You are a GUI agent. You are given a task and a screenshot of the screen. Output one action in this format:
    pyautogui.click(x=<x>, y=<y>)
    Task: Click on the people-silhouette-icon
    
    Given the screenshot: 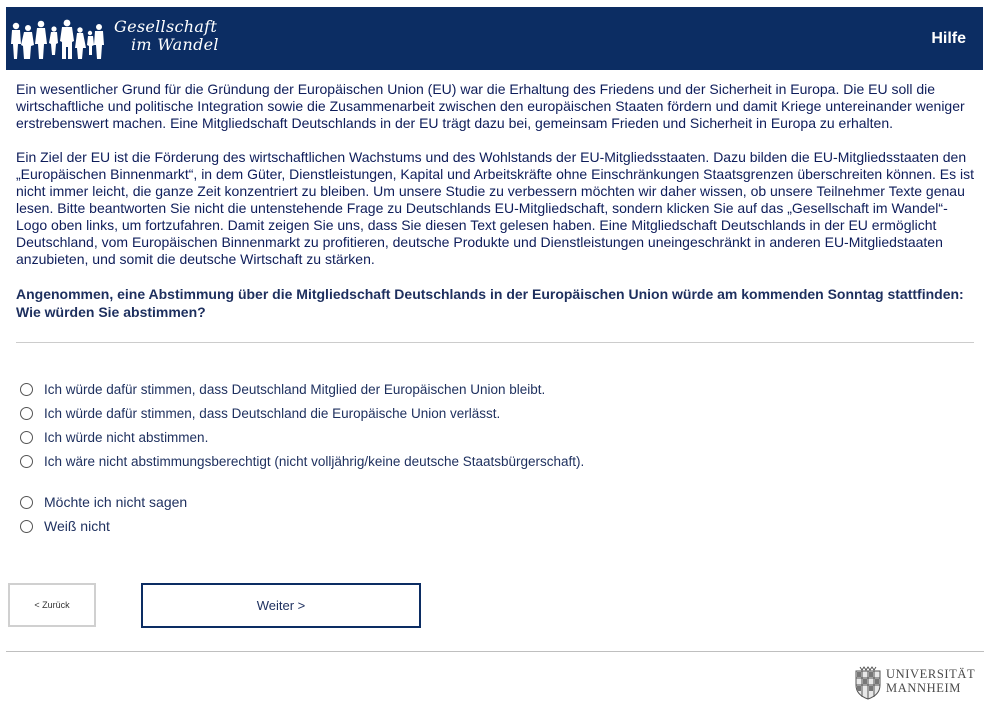 What is the action you would take?
    pyautogui.click(x=57, y=39)
    